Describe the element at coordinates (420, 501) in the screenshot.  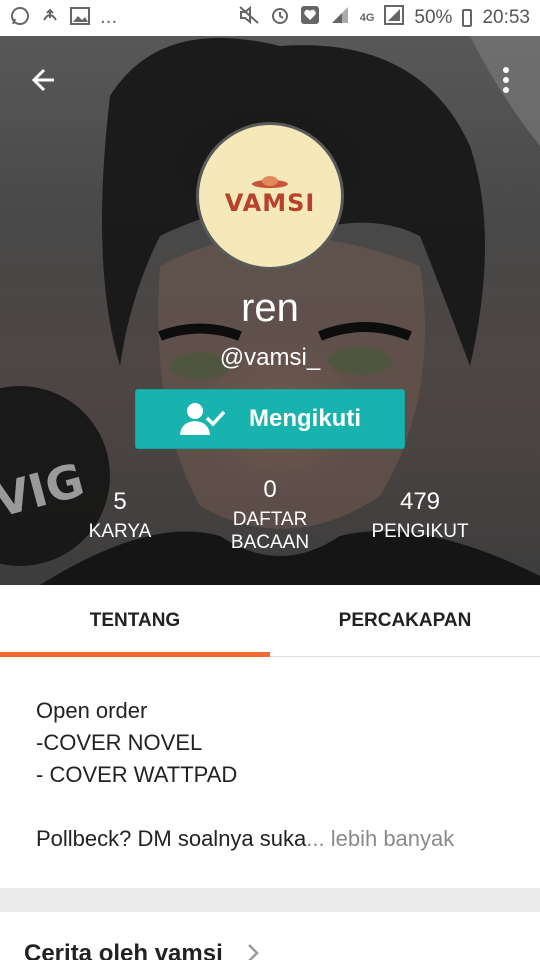
I see `stat-followers-count: 479` at that location.